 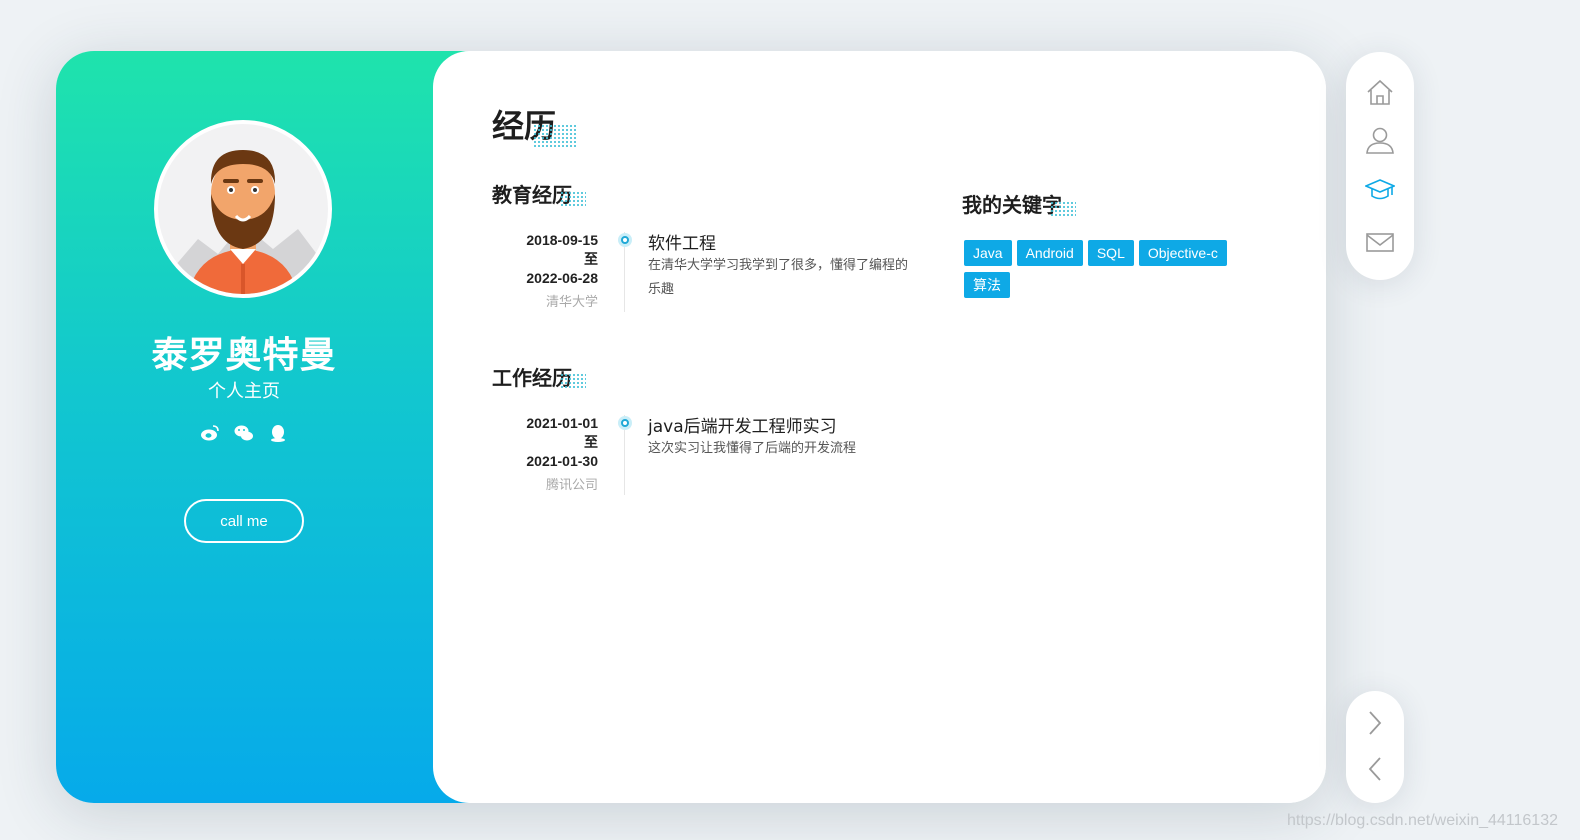 I want to click on keyword-tag: 算法, so click(x=987, y=285).